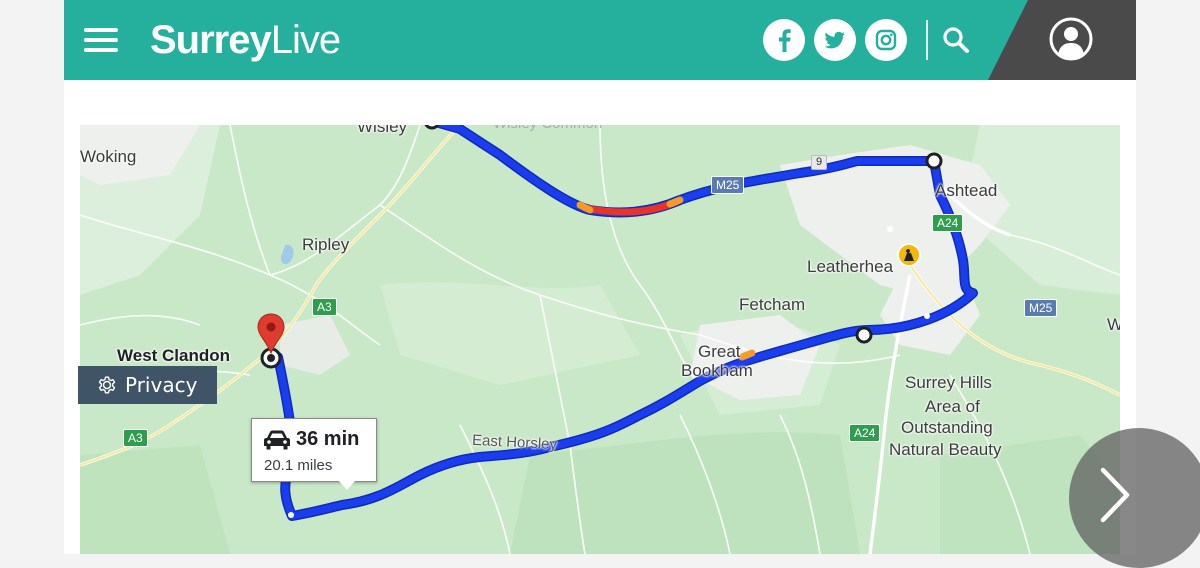 Image resolution: width=1200 pixels, height=568 pixels. What do you see at coordinates (772, 304) in the screenshot?
I see `place-label-fetcham: Fetcham` at bounding box center [772, 304].